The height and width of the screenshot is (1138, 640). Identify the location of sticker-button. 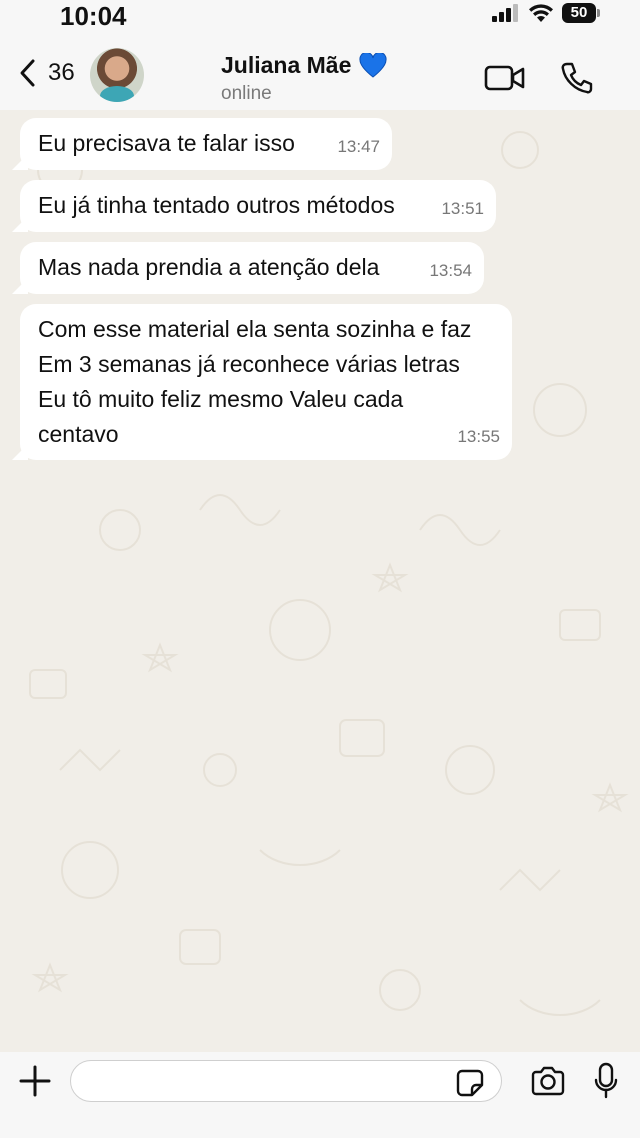
(470, 1083).